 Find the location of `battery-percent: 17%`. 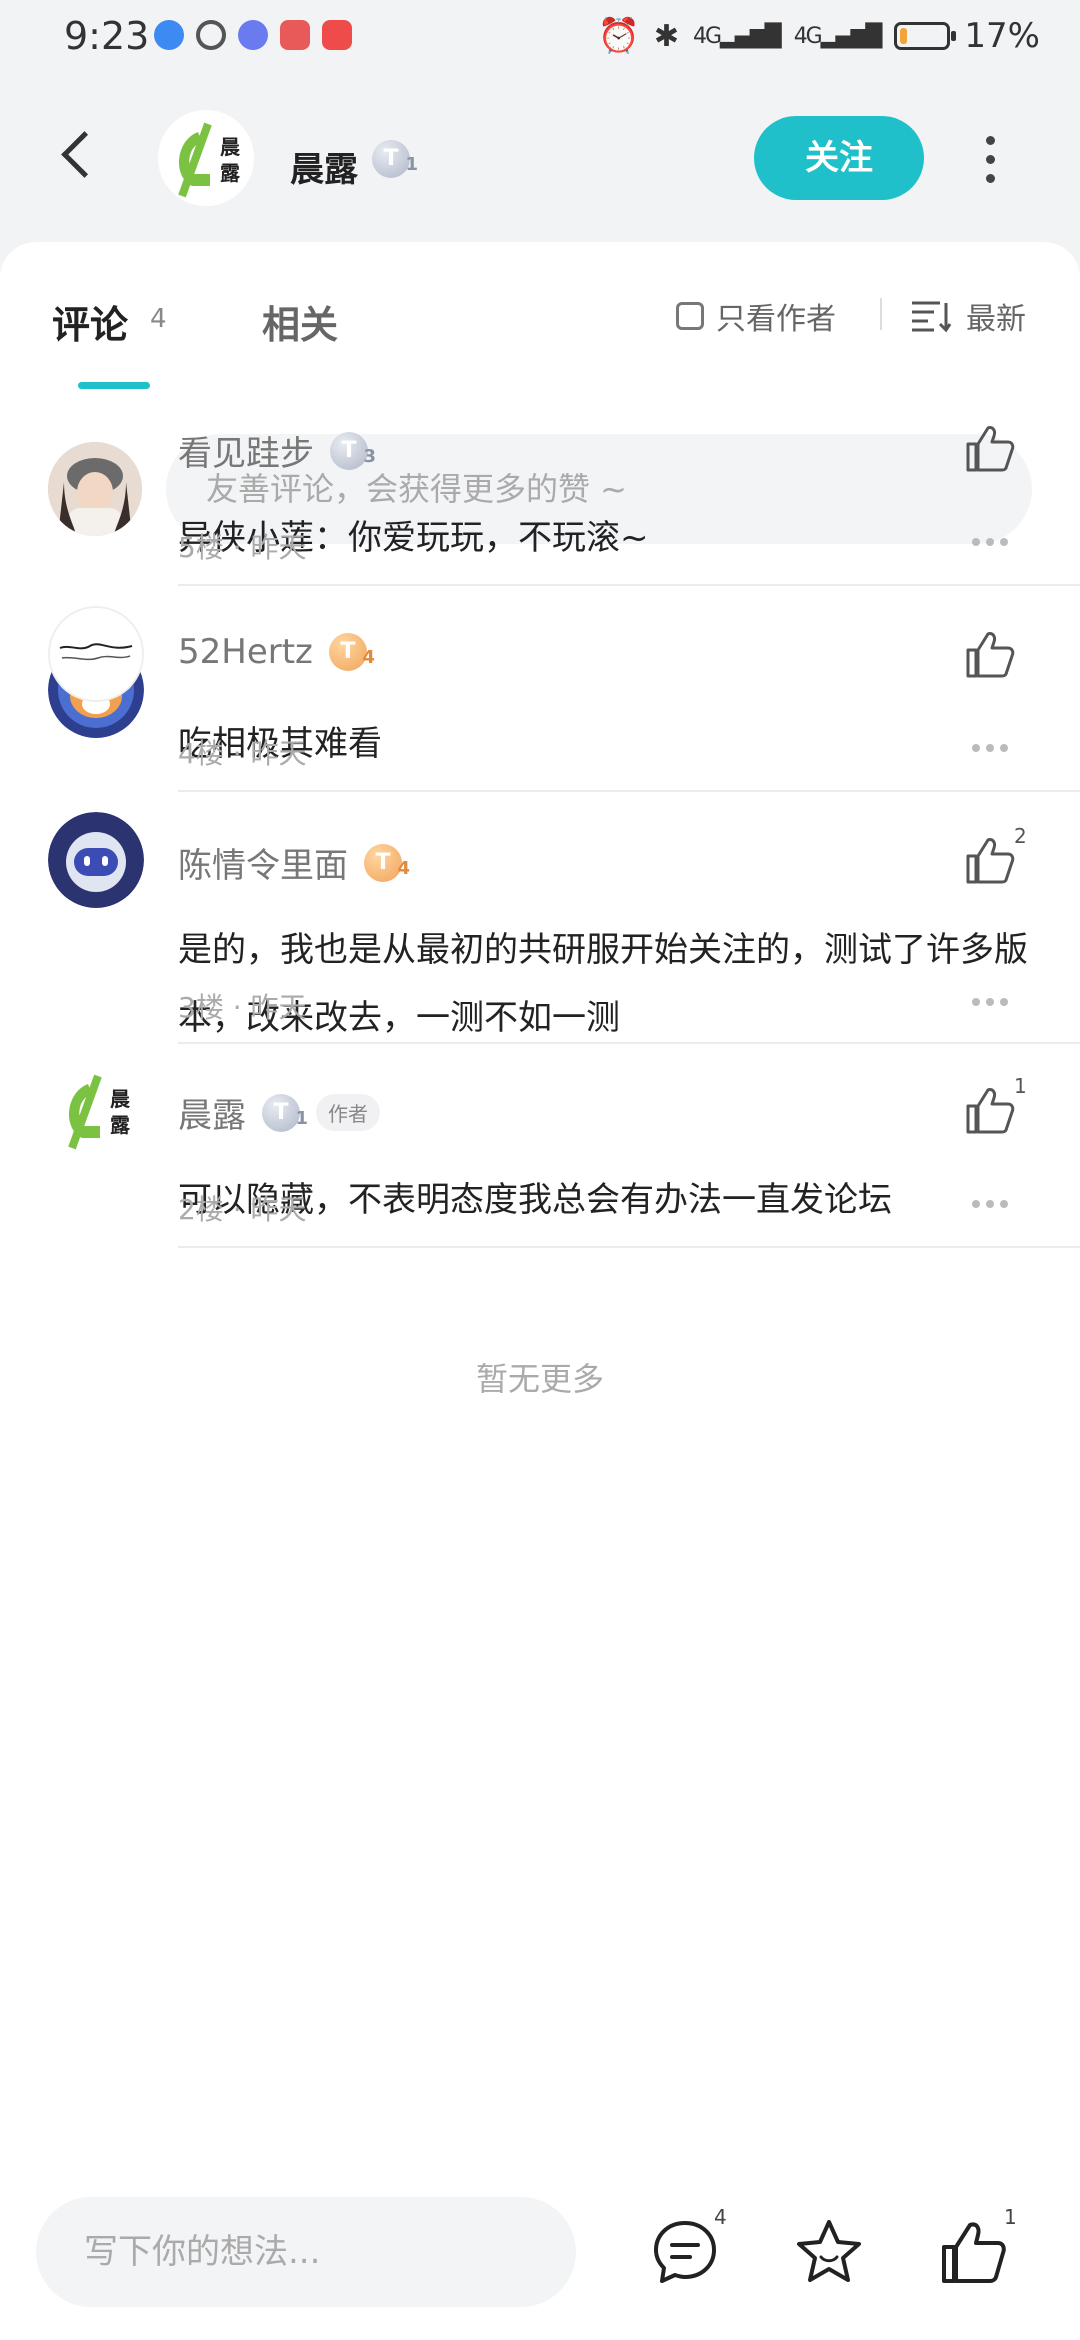

battery-percent: 17% is located at coordinates (1002, 36).